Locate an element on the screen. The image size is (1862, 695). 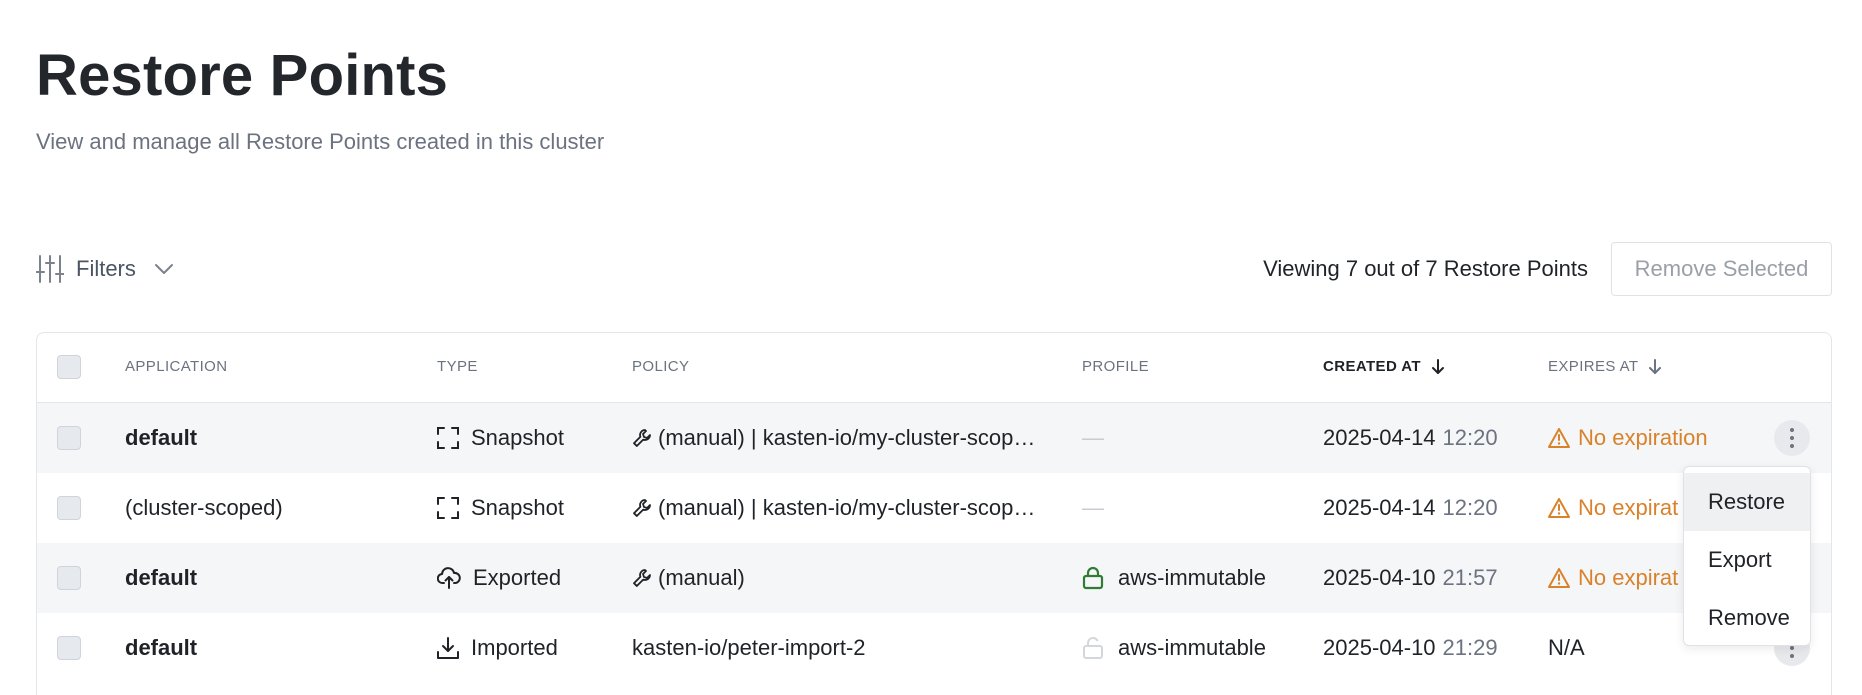
column-policy: POLICY is located at coordinates (661, 366).